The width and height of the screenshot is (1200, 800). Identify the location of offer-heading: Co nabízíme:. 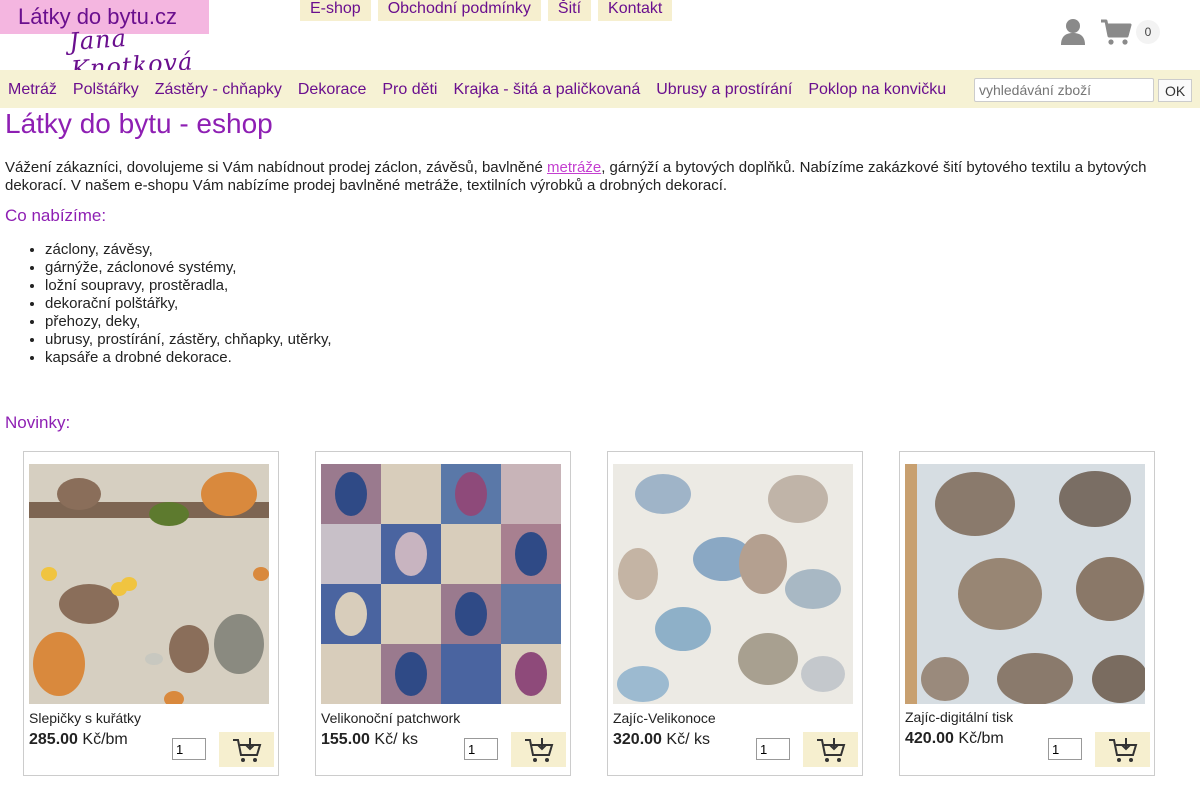
(56, 215).